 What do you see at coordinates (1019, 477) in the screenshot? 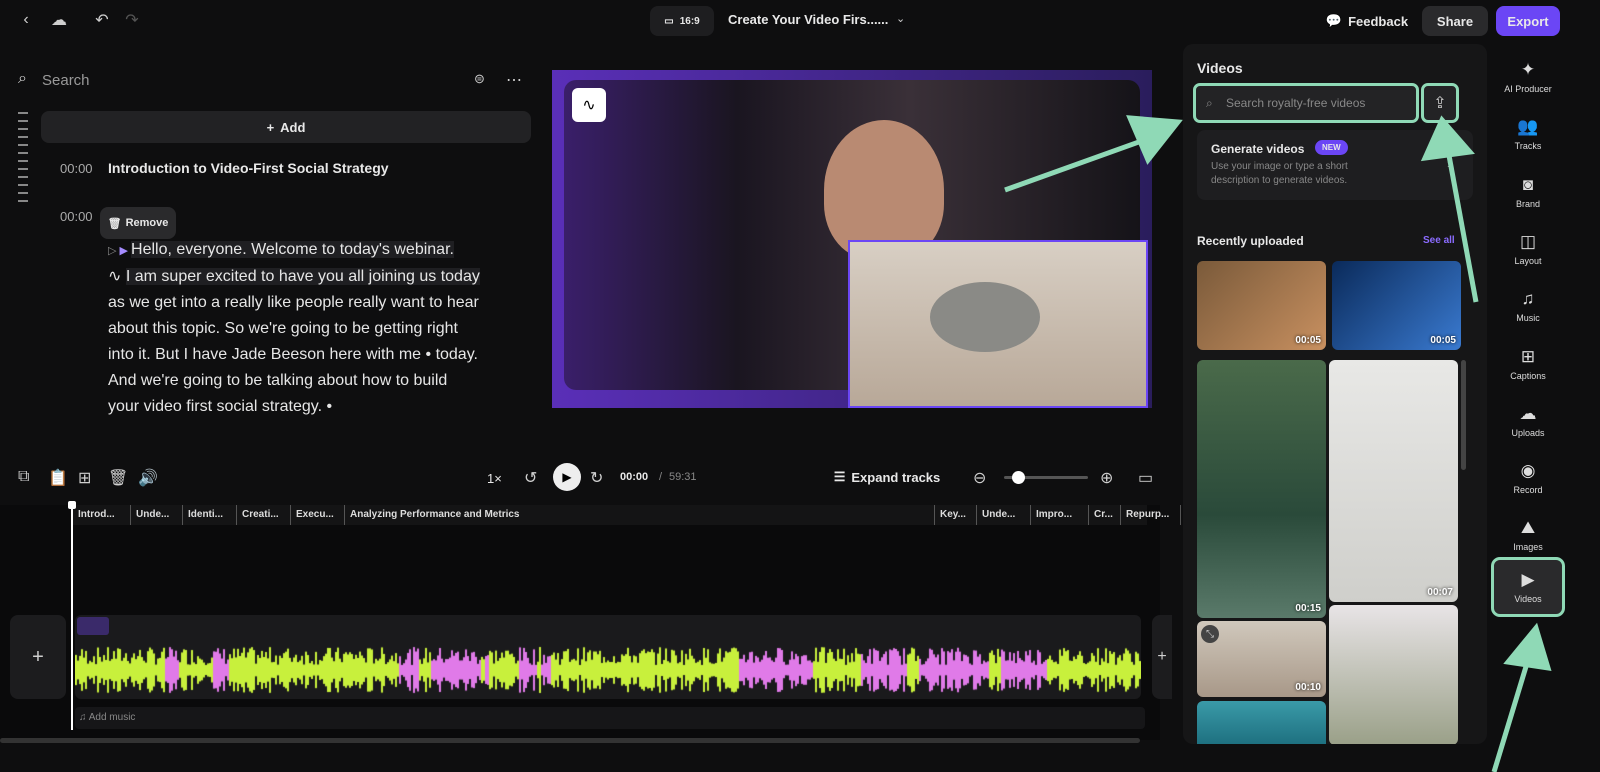
I see `zoom-slider-knob` at bounding box center [1019, 477].